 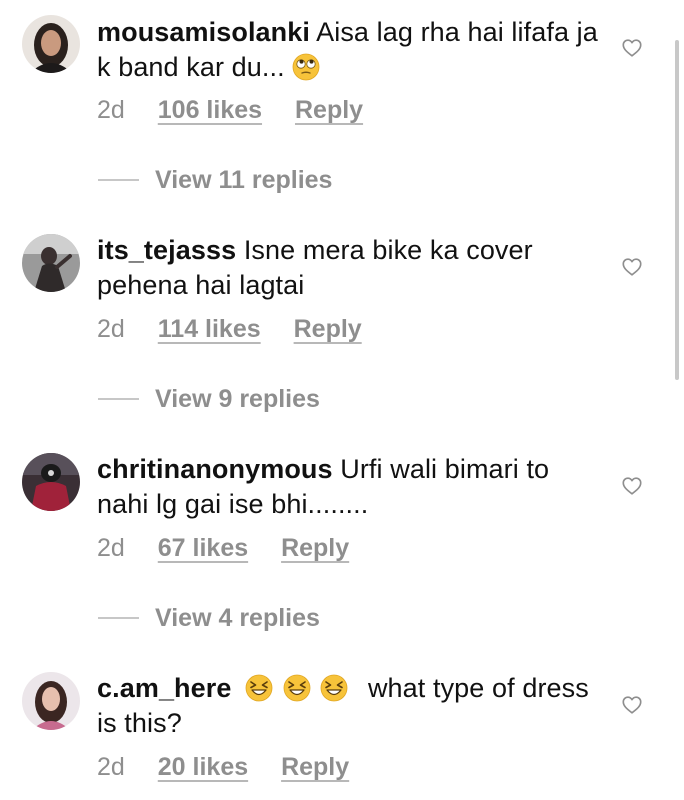 I want to click on likes-count-link: 20 likes, so click(x=203, y=767).